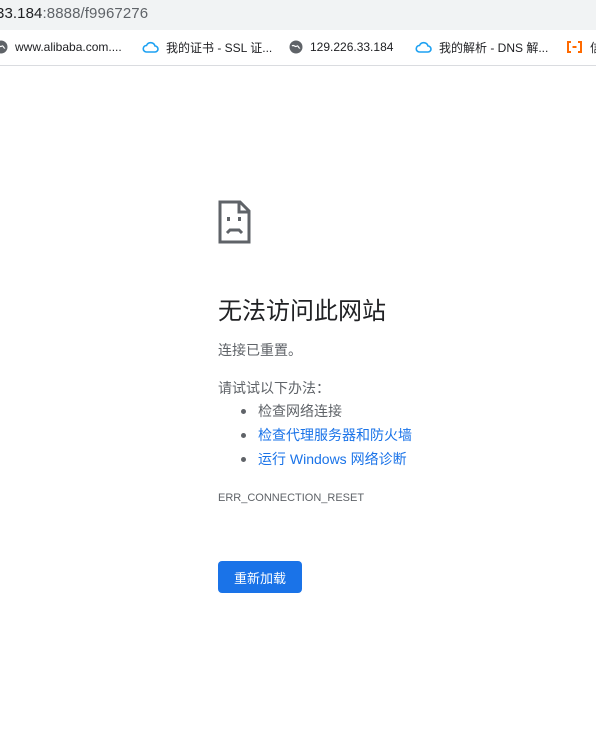 This screenshot has height=729, width=596. I want to click on suggestion-network-diagnostics: 运行 Windows 网络诊断, so click(315, 459).